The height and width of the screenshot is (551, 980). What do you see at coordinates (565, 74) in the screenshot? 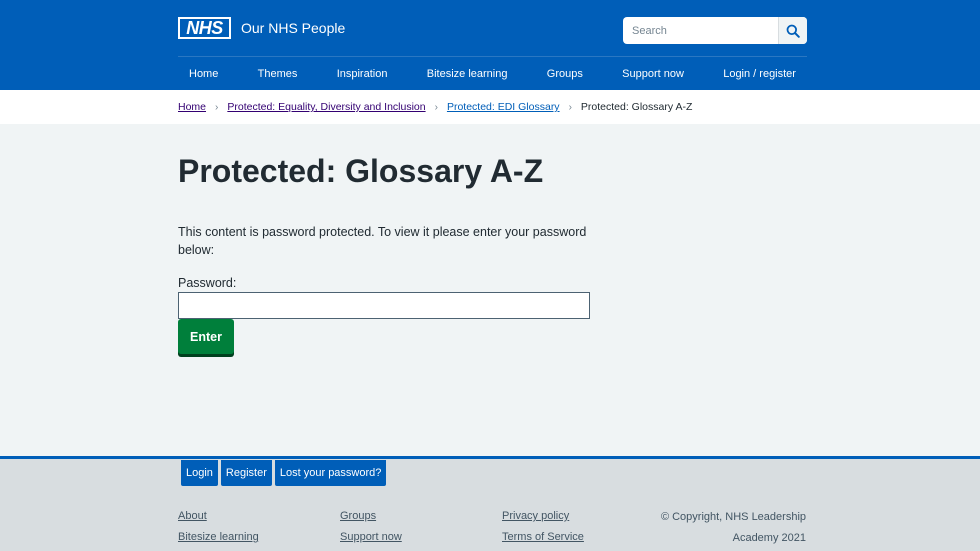
I see `nav-item-groups: Groups` at bounding box center [565, 74].